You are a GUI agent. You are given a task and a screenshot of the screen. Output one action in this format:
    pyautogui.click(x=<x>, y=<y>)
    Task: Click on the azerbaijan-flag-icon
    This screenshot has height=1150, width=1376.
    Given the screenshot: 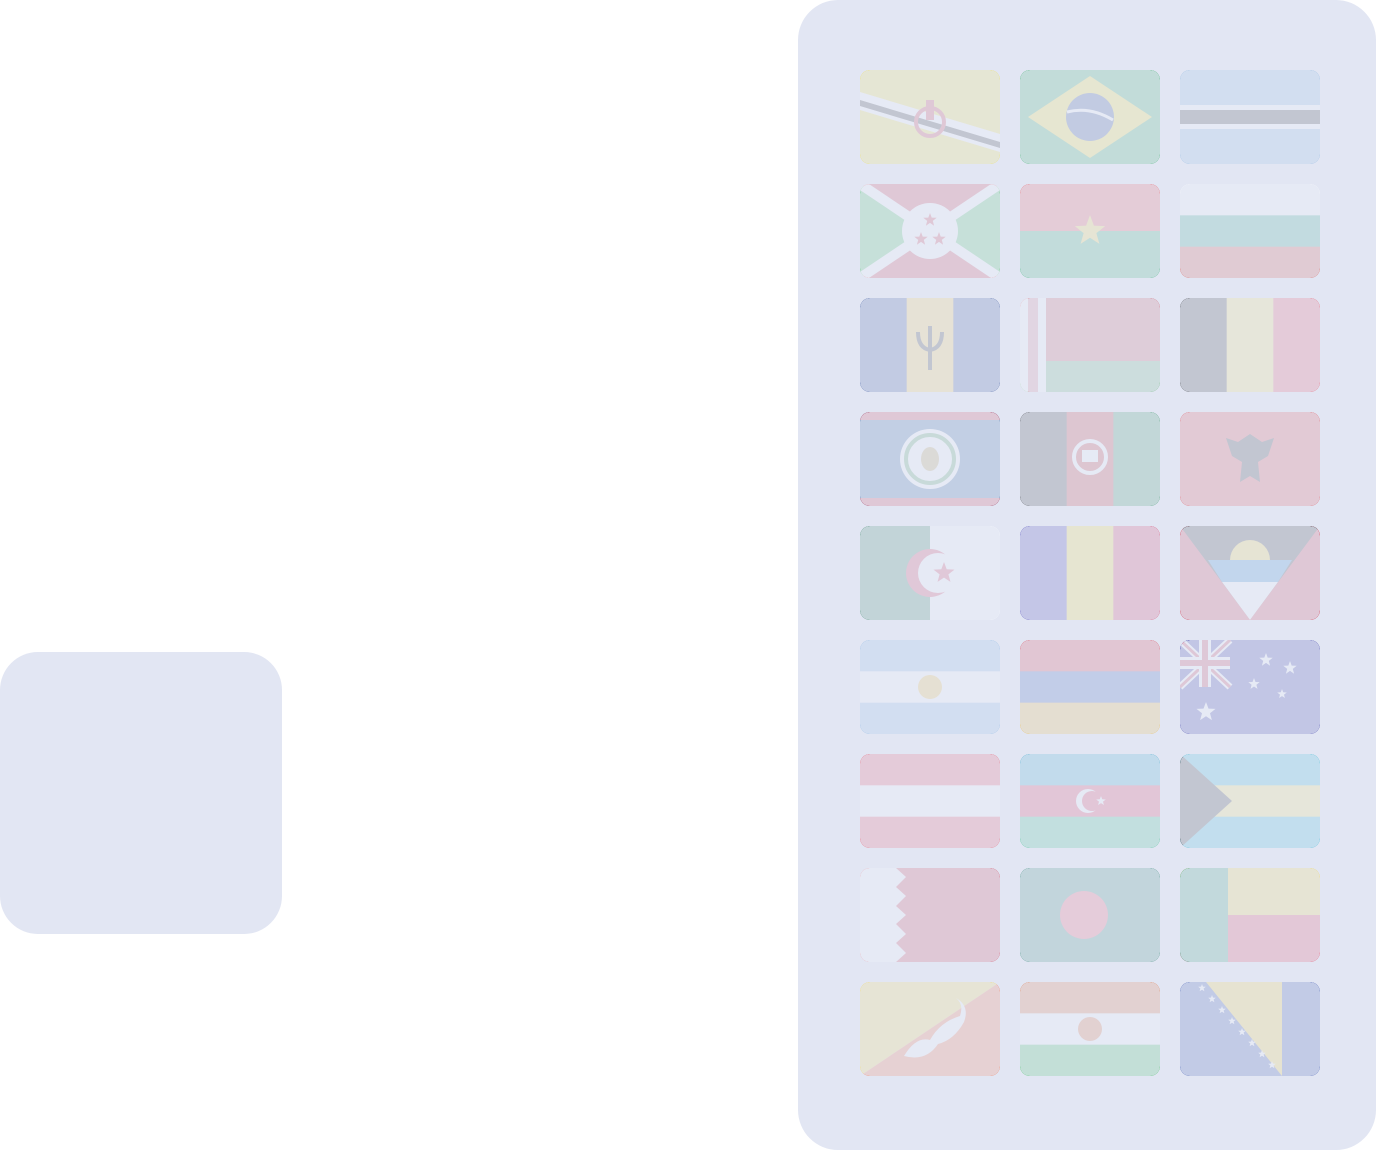 What is the action you would take?
    pyautogui.click(x=1090, y=801)
    